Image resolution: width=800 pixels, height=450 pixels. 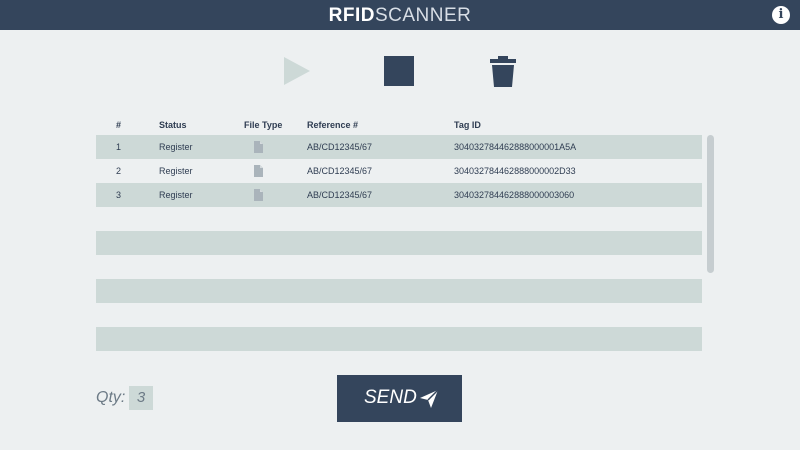 What do you see at coordinates (514, 195) in the screenshot?
I see `row-tag-id: 304032784462888000003060` at bounding box center [514, 195].